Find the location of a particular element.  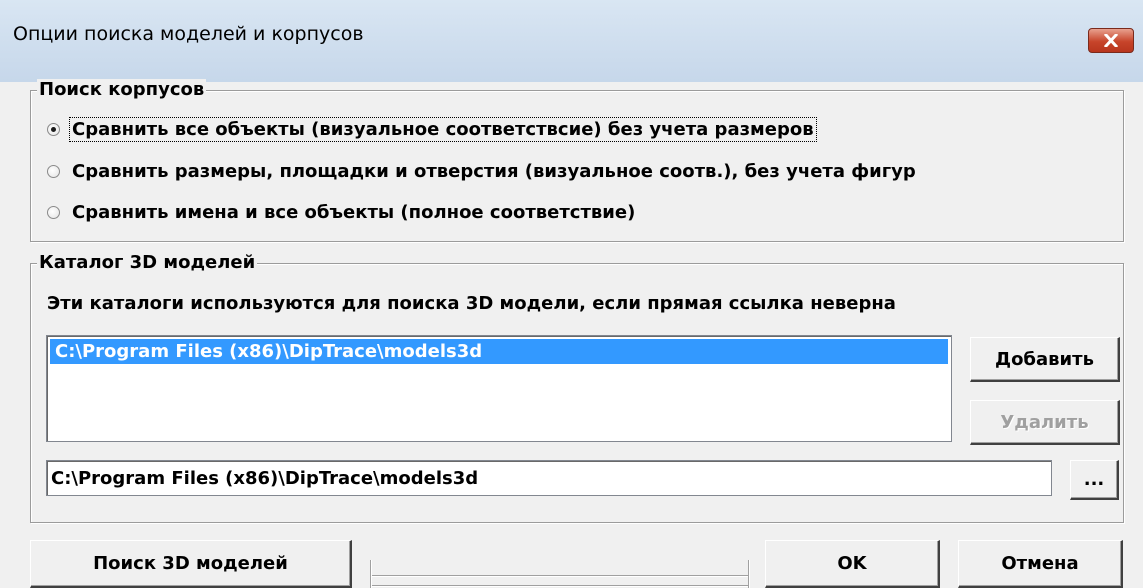

models-catalog-title: Каталог 3D моделей is located at coordinates (147, 262).